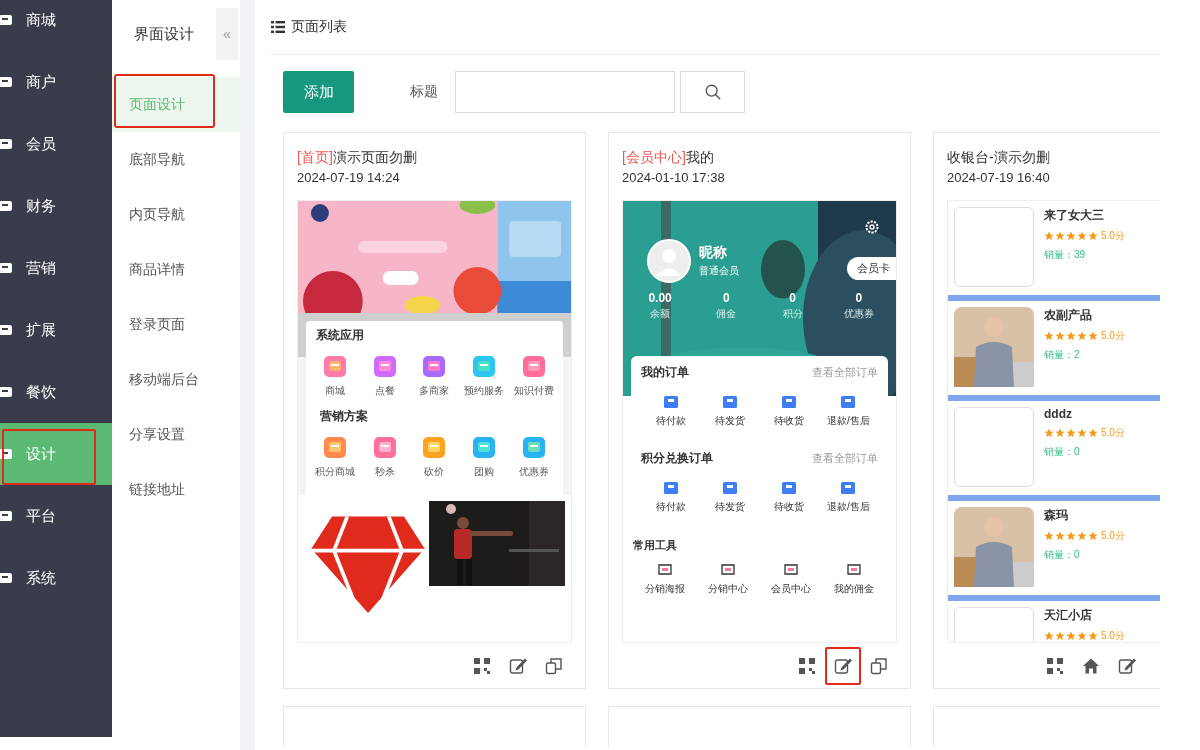  Describe the element at coordinates (164, 34) in the screenshot. I see `subnav-title: 界面设计` at that location.